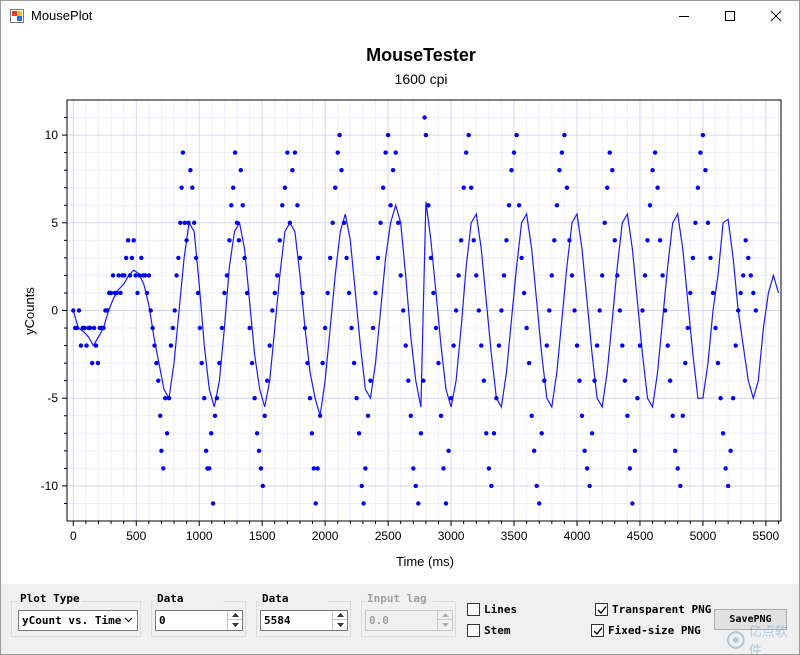  I want to click on input-lag-spinner, so click(444, 620).